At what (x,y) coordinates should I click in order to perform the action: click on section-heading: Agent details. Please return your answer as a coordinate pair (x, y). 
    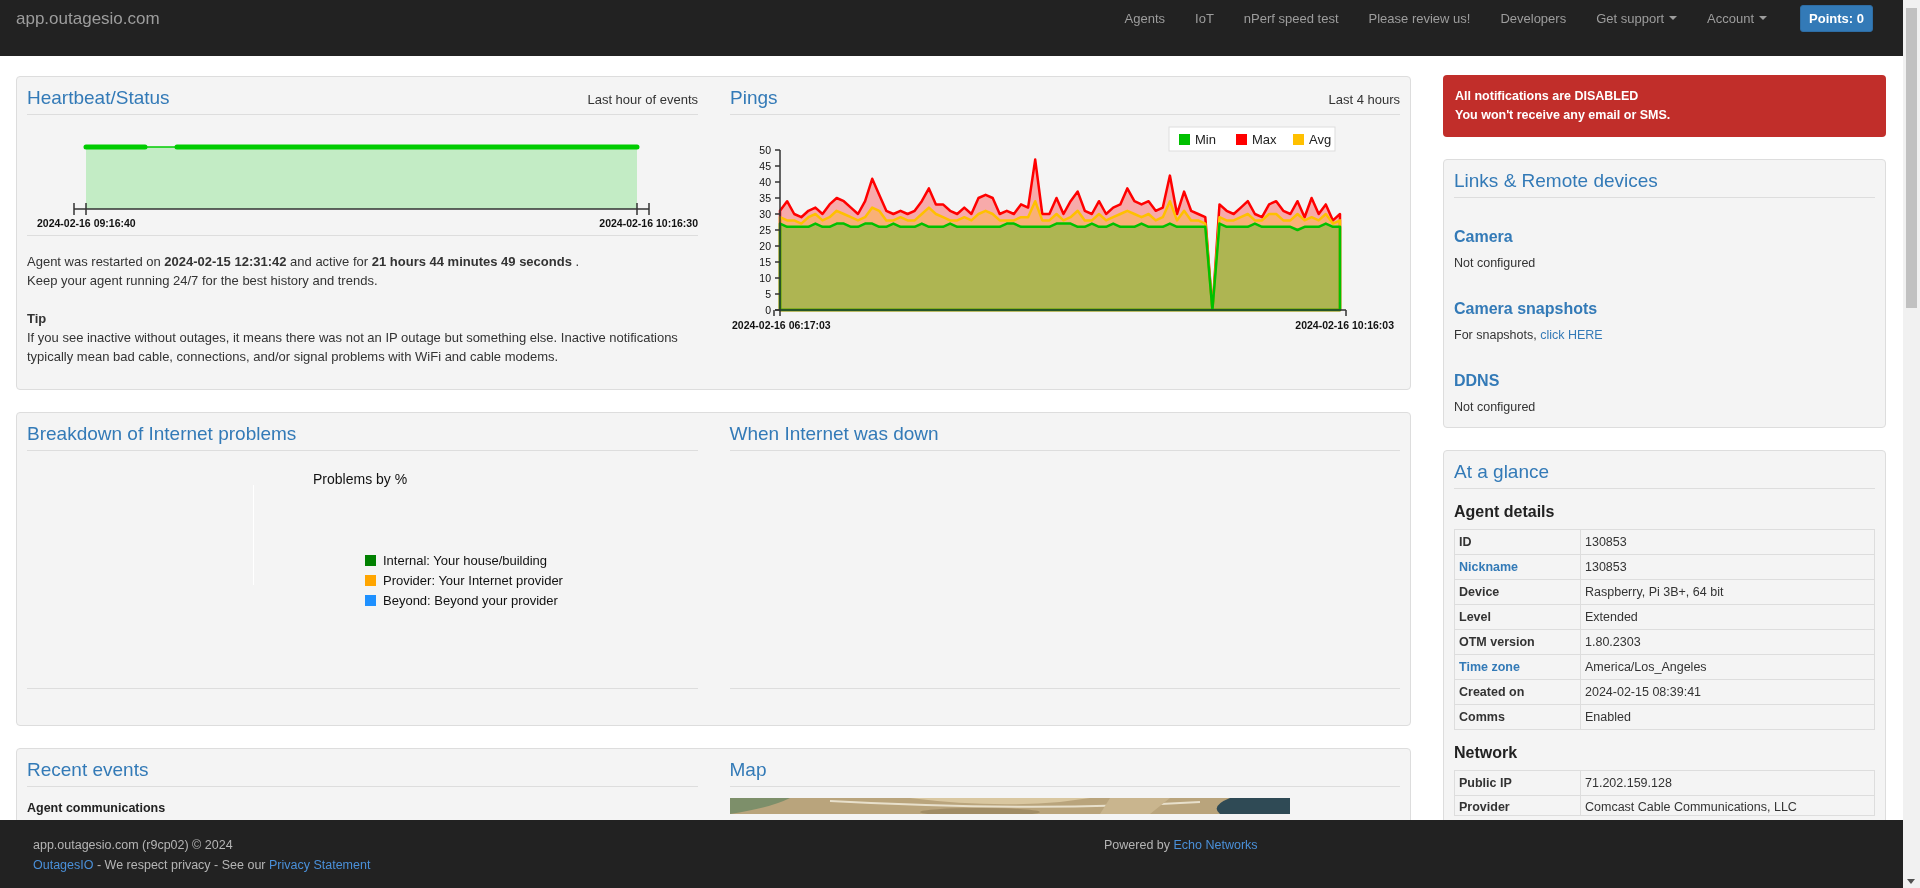
    Looking at the image, I should click on (1505, 512).